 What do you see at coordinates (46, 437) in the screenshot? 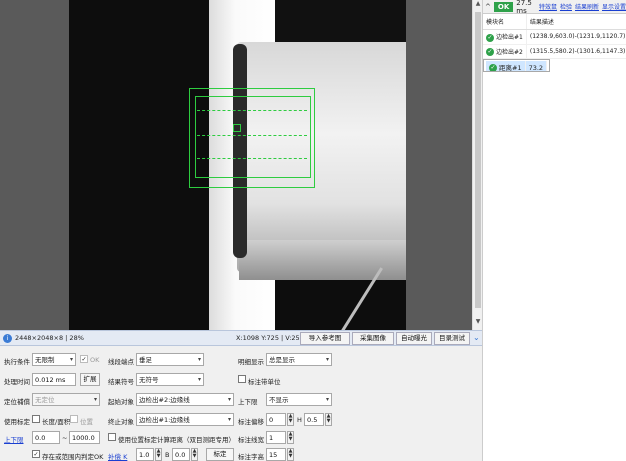
I see `range-min-field: 0.0` at bounding box center [46, 437].